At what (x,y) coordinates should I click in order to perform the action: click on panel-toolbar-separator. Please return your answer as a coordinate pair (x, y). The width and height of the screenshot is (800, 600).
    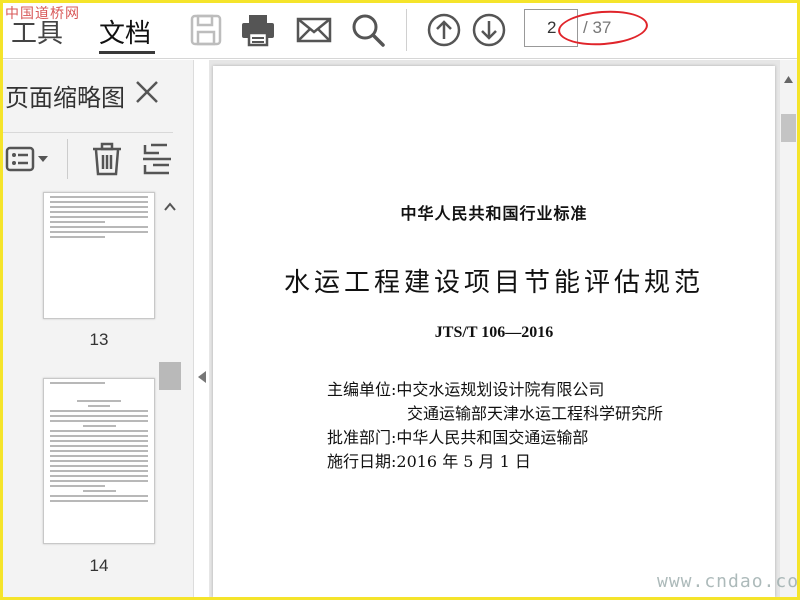
    Looking at the image, I should click on (67, 159).